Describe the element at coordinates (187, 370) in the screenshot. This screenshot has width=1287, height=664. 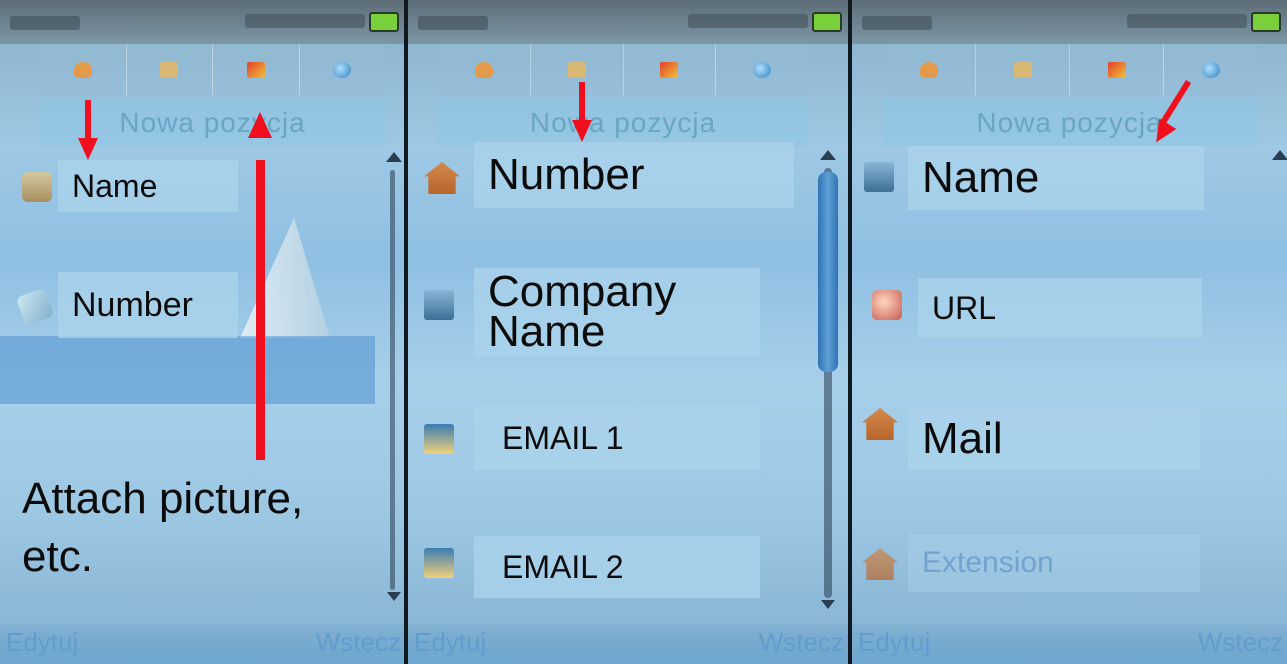
I see `highlight-band` at that location.